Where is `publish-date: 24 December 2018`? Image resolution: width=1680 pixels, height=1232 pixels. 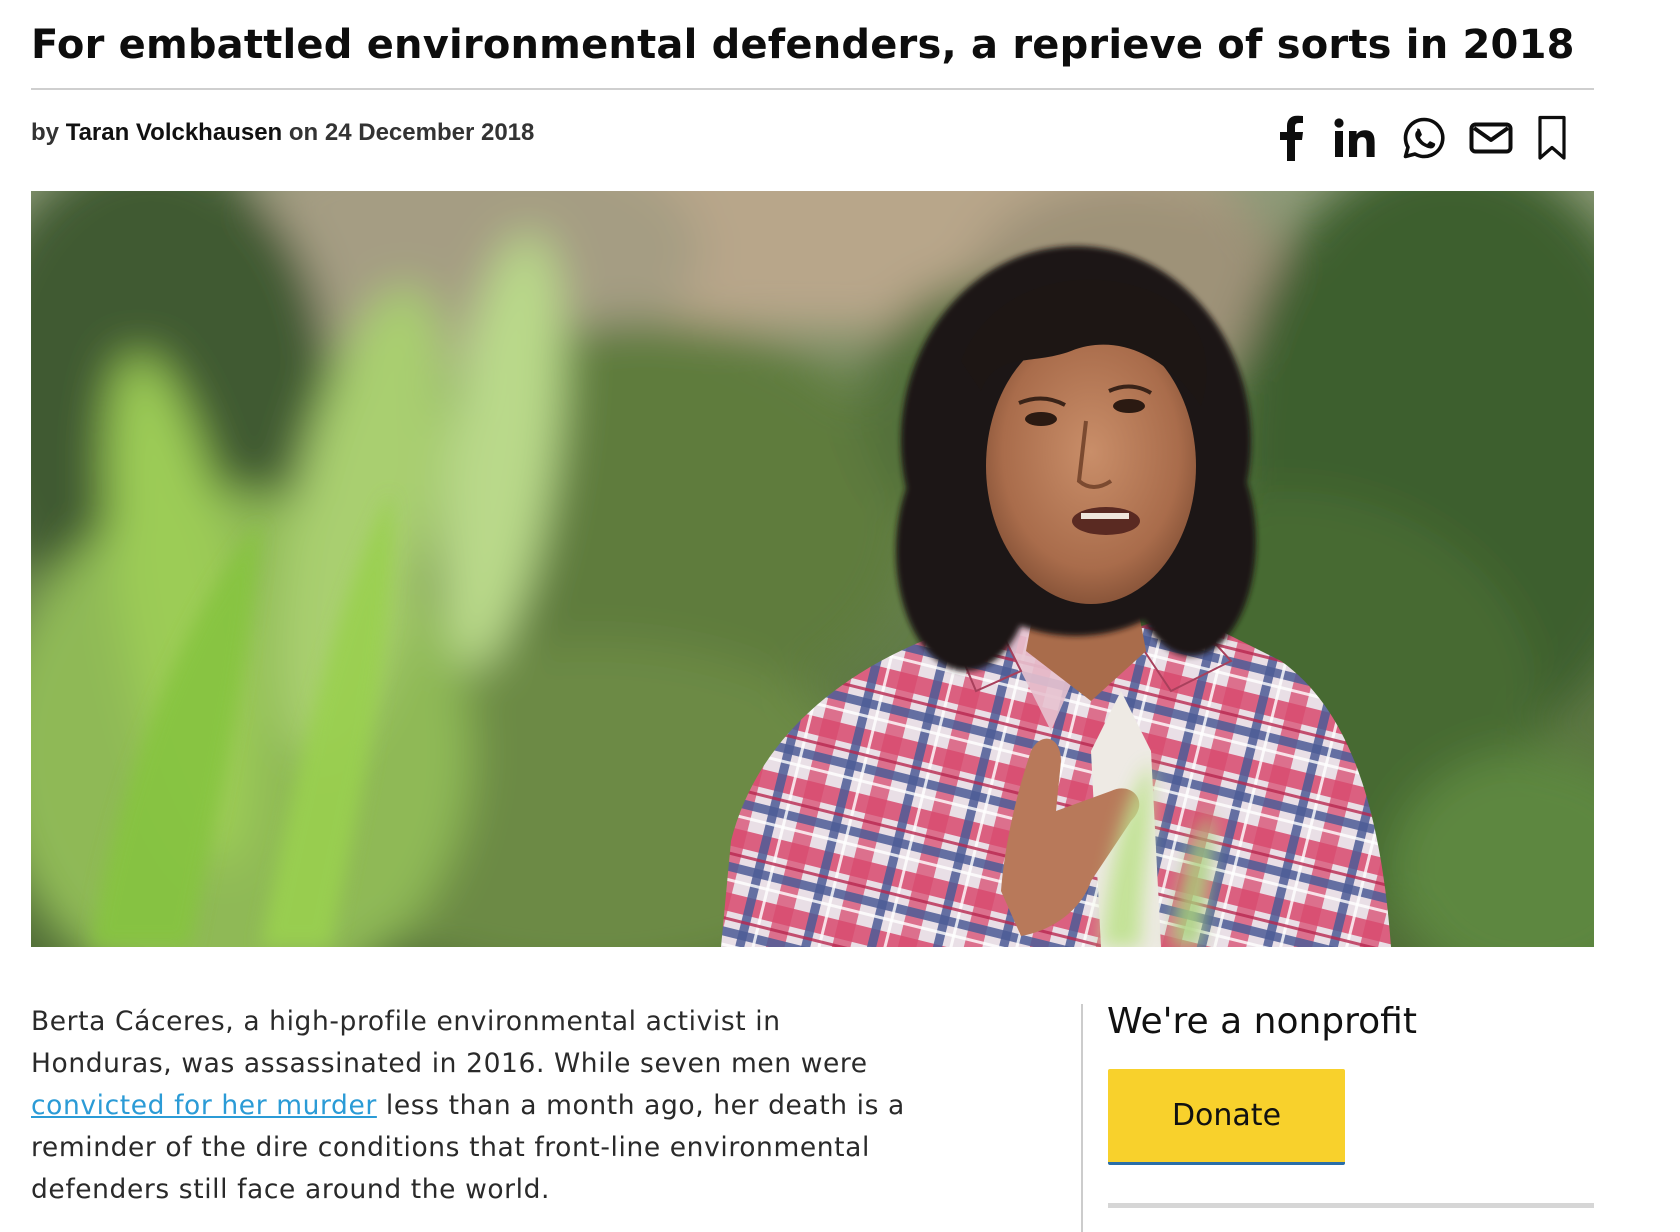
publish-date: 24 December 2018 is located at coordinates (429, 132).